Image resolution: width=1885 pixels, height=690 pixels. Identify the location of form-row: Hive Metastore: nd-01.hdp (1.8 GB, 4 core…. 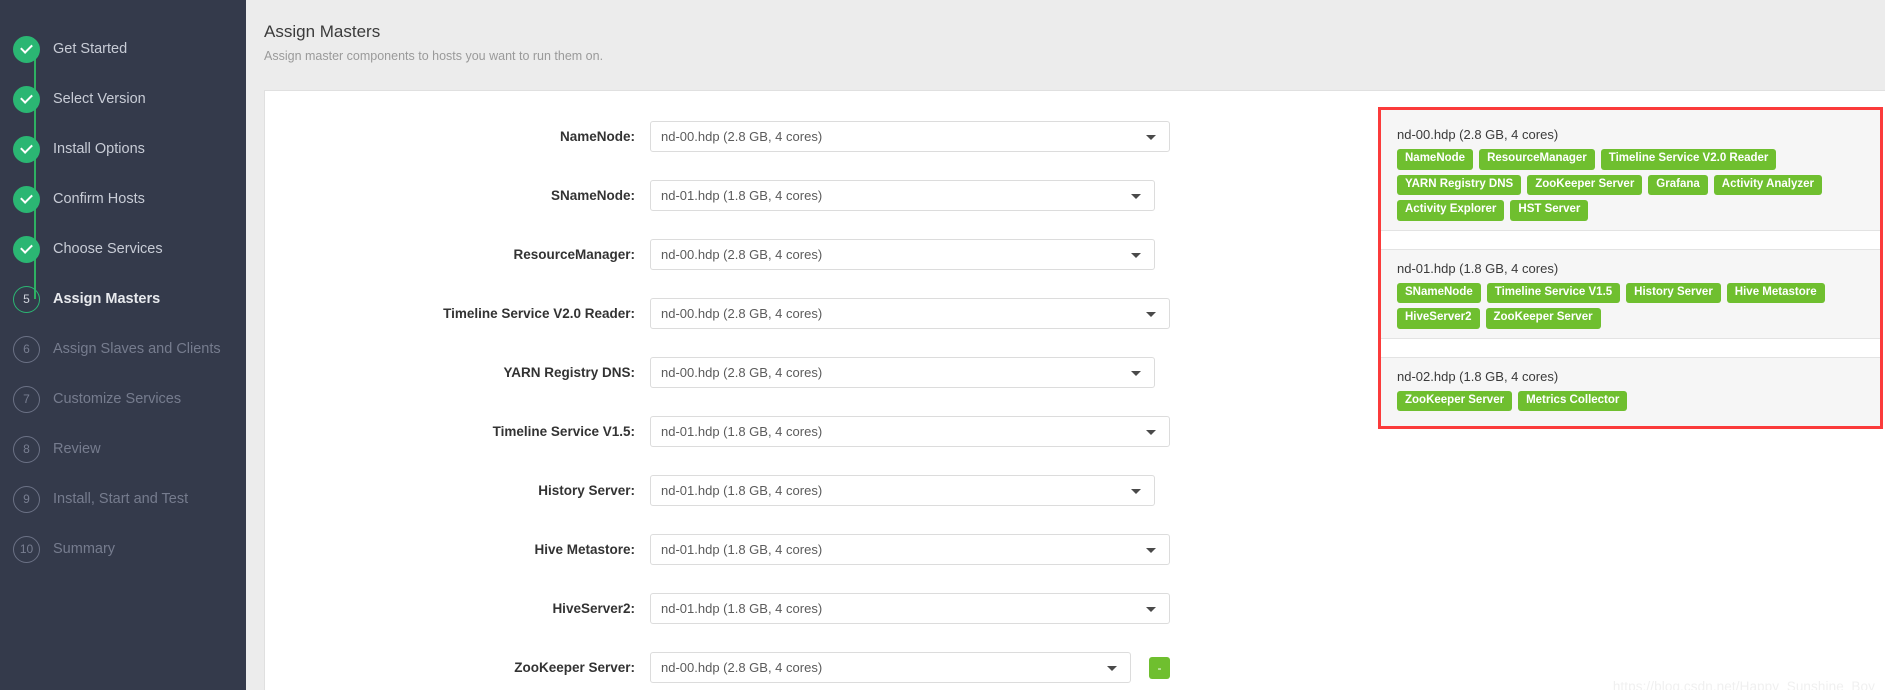
(717, 549).